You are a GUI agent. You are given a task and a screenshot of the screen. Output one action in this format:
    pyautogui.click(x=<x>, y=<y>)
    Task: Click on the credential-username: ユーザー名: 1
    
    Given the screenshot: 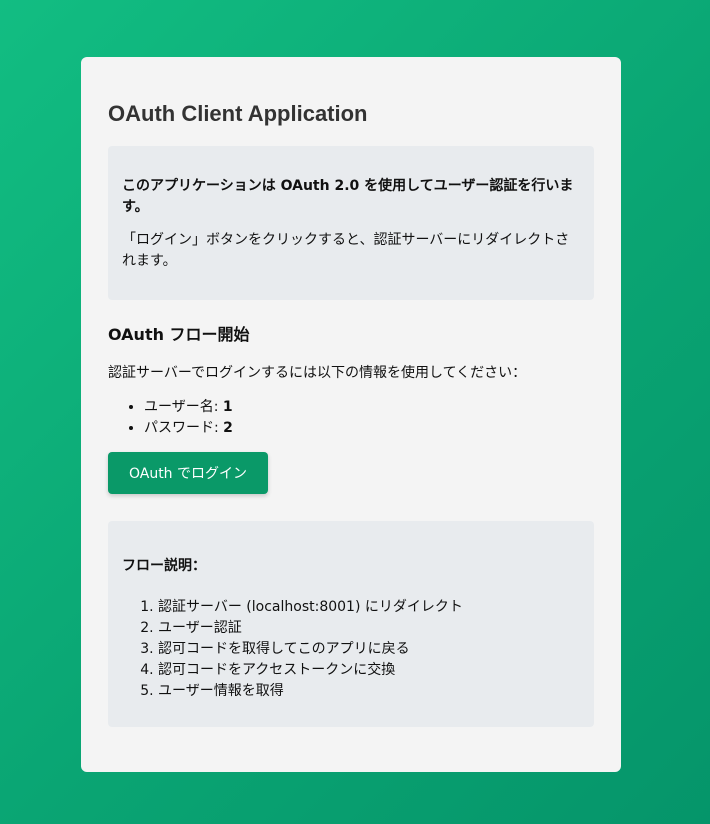 What is the action you would take?
    pyautogui.click(x=188, y=407)
    